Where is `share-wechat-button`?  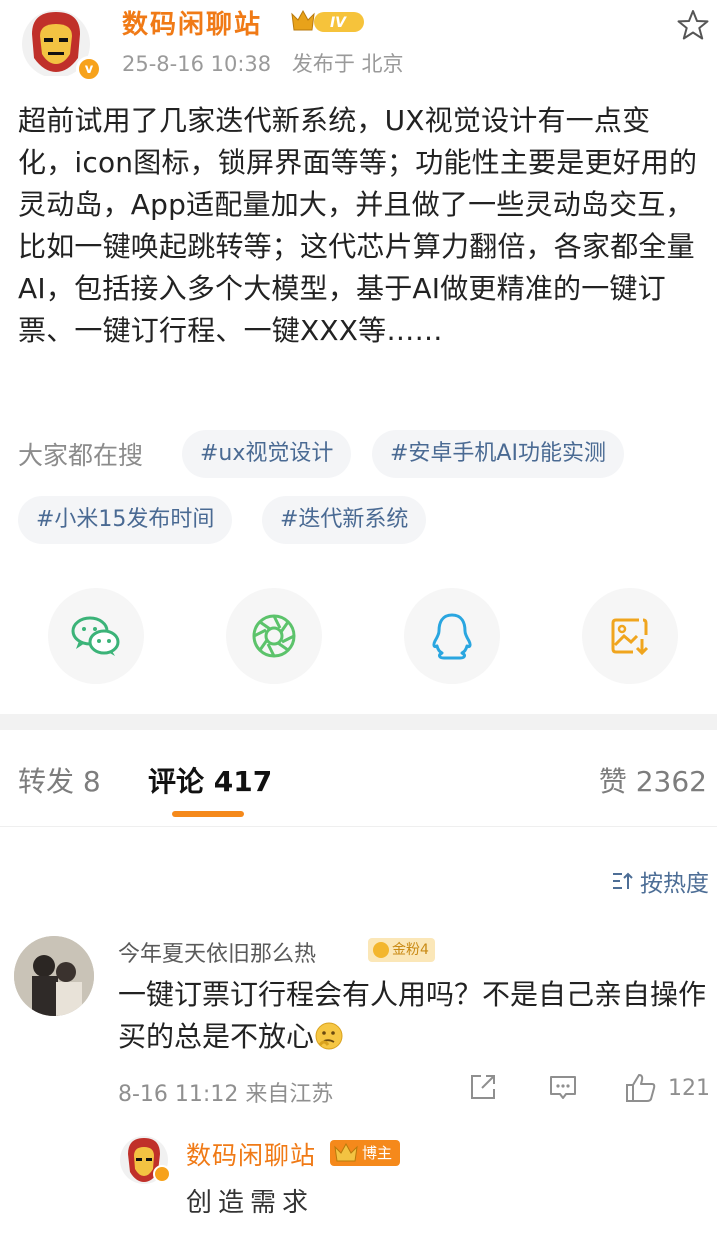
share-wechat-button is located at coordinates (96, 636).